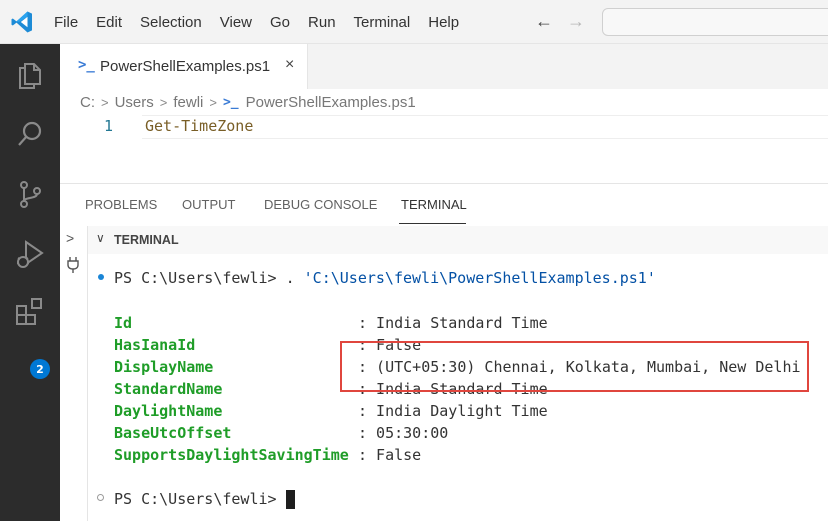 This screenshot has width=828, height=521. What do you see at coordinates (164, 367) in the screenshot?
I see `property-name: DisplayName` at bounding box center [164, 367].